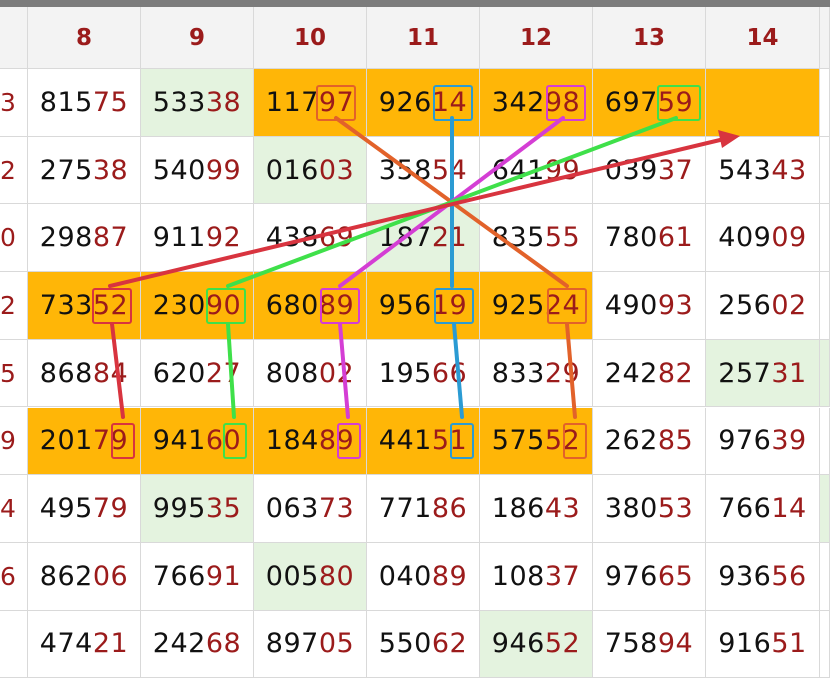 The image size is (830, 678). Describe the element at coordinates (423, 238) in the screenshot. I see `table-cell: 187 21` at that location.